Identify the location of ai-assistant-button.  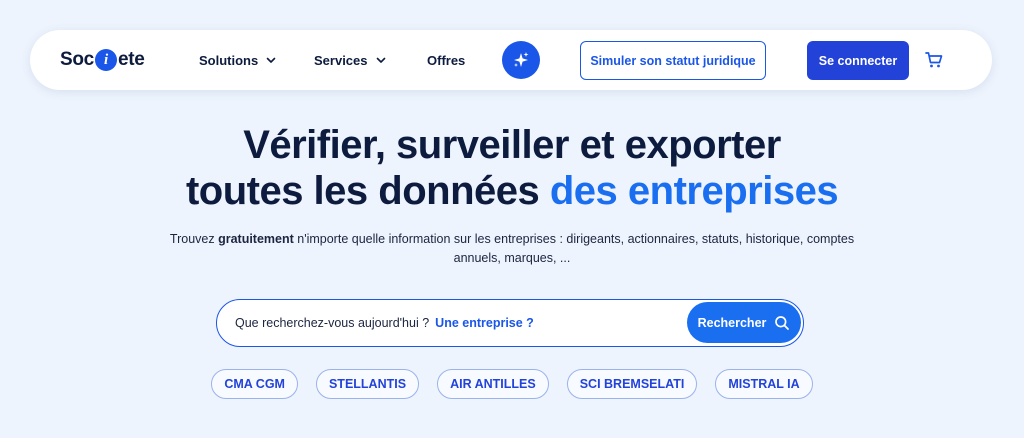
(521, 60).